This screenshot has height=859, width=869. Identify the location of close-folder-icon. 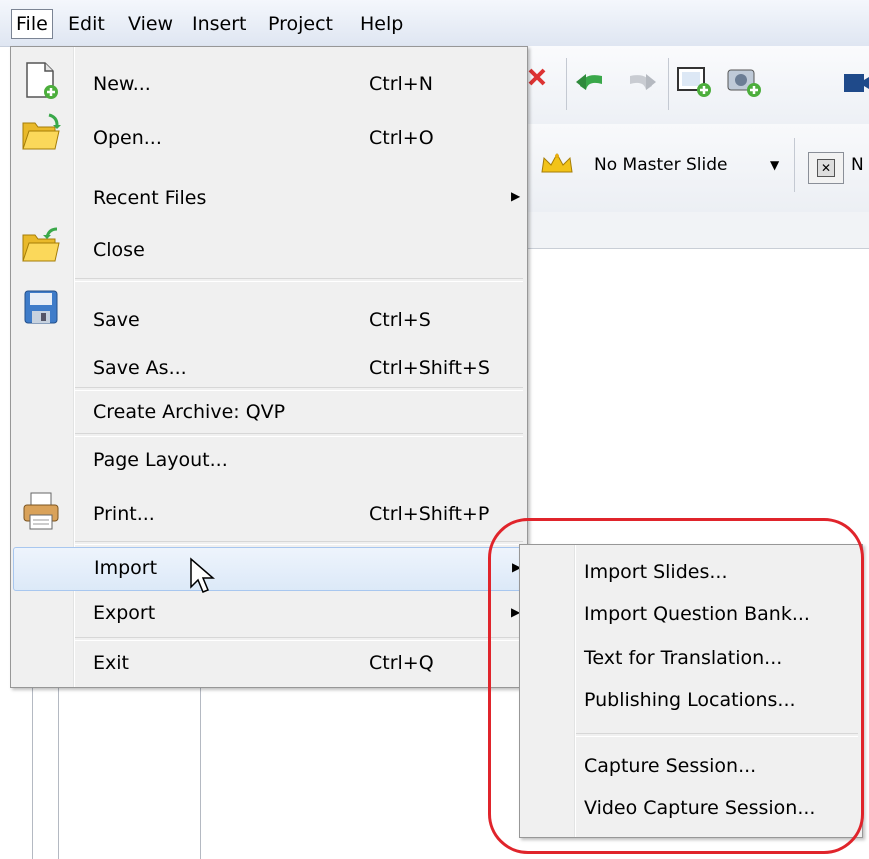
(41, 244).